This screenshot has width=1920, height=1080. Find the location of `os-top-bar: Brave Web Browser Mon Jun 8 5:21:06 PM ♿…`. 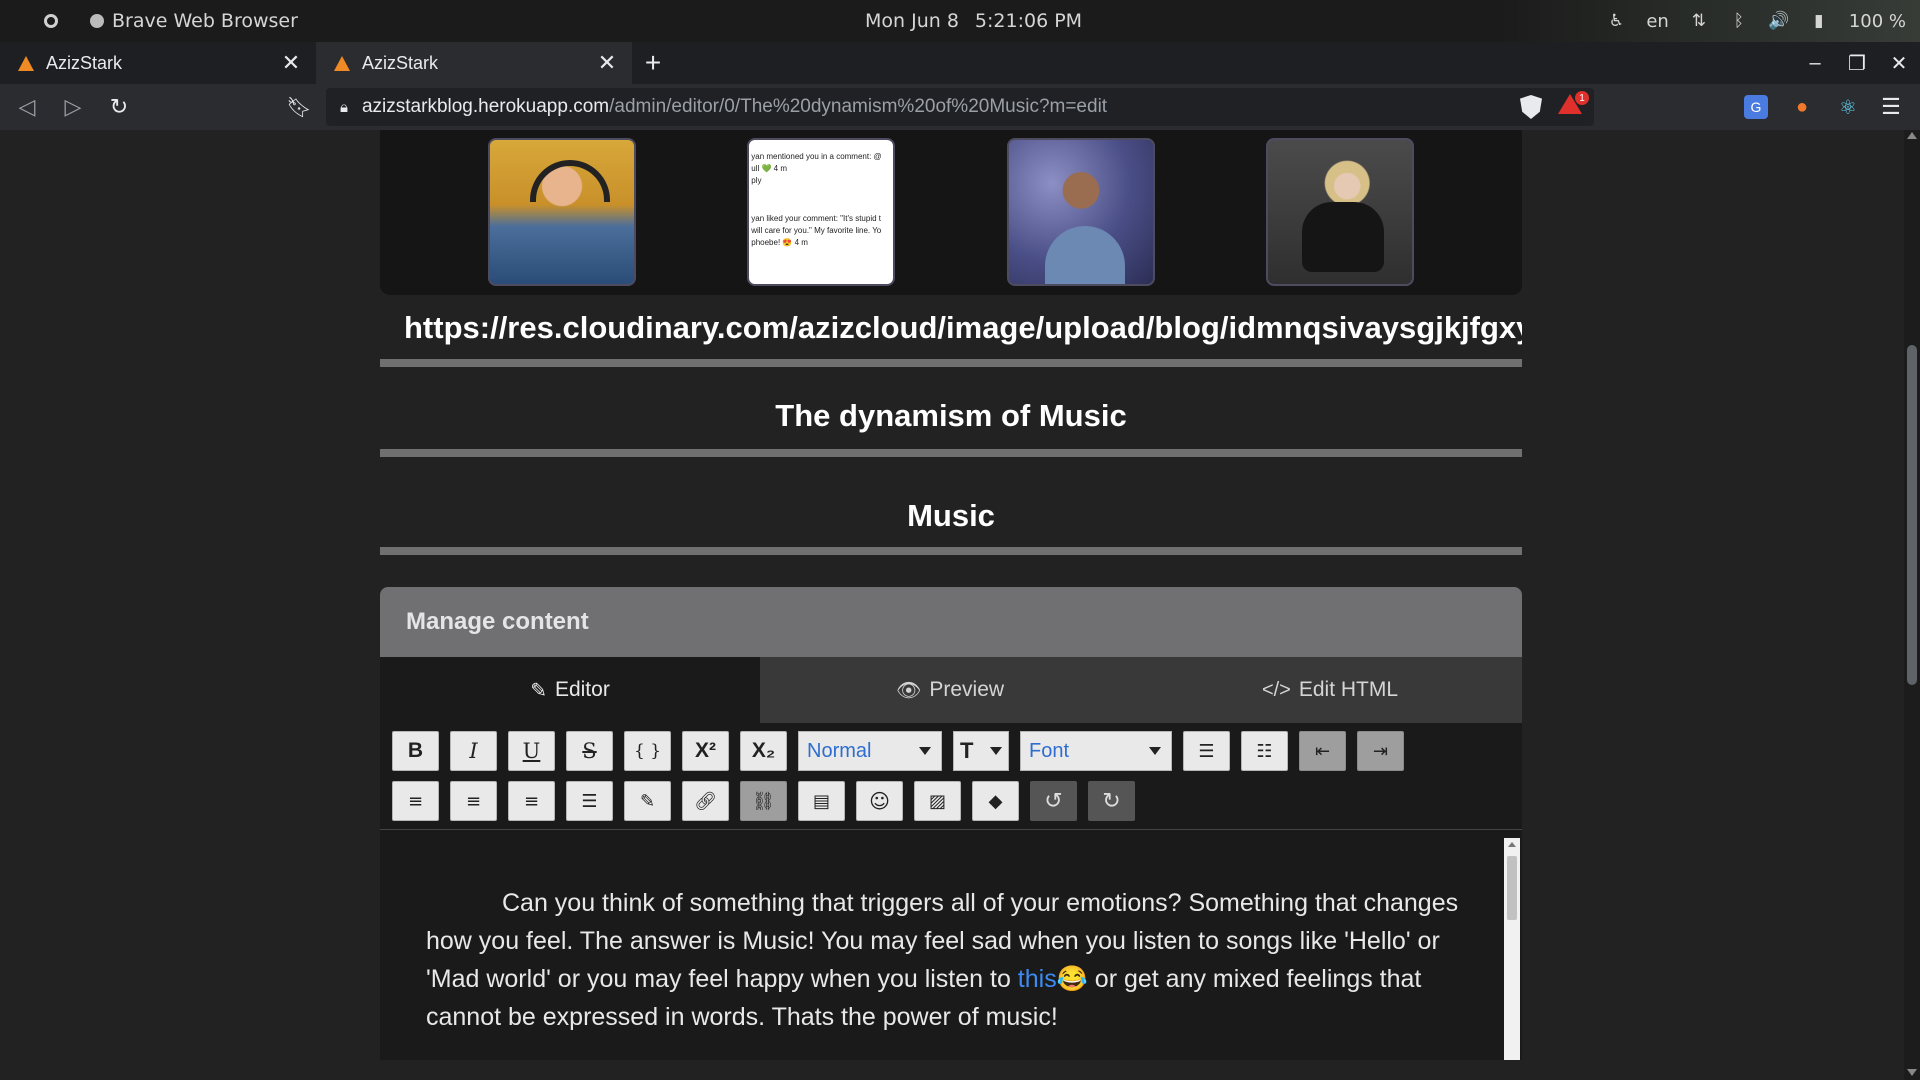

os-top-bar: Brave Web Browser Mon Jun 8 5:21:06 PM ♿… is located at coordinates (960, 21).